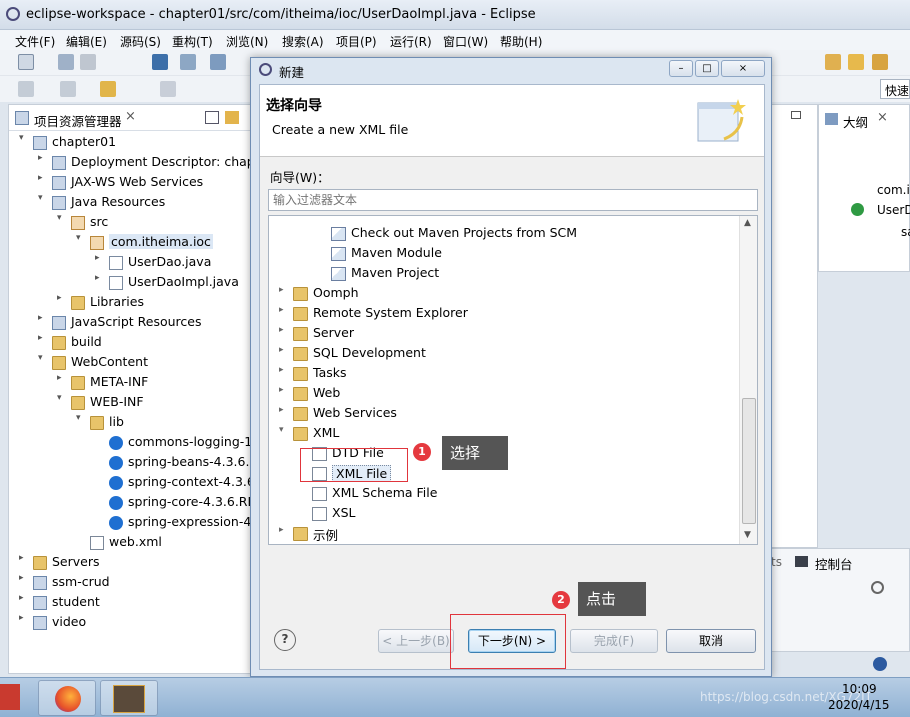  What do you see at coordinates (129, 363) in the screenshot?
I see `tree-item: ▾ WebContent` at bounding box center [129, 363].